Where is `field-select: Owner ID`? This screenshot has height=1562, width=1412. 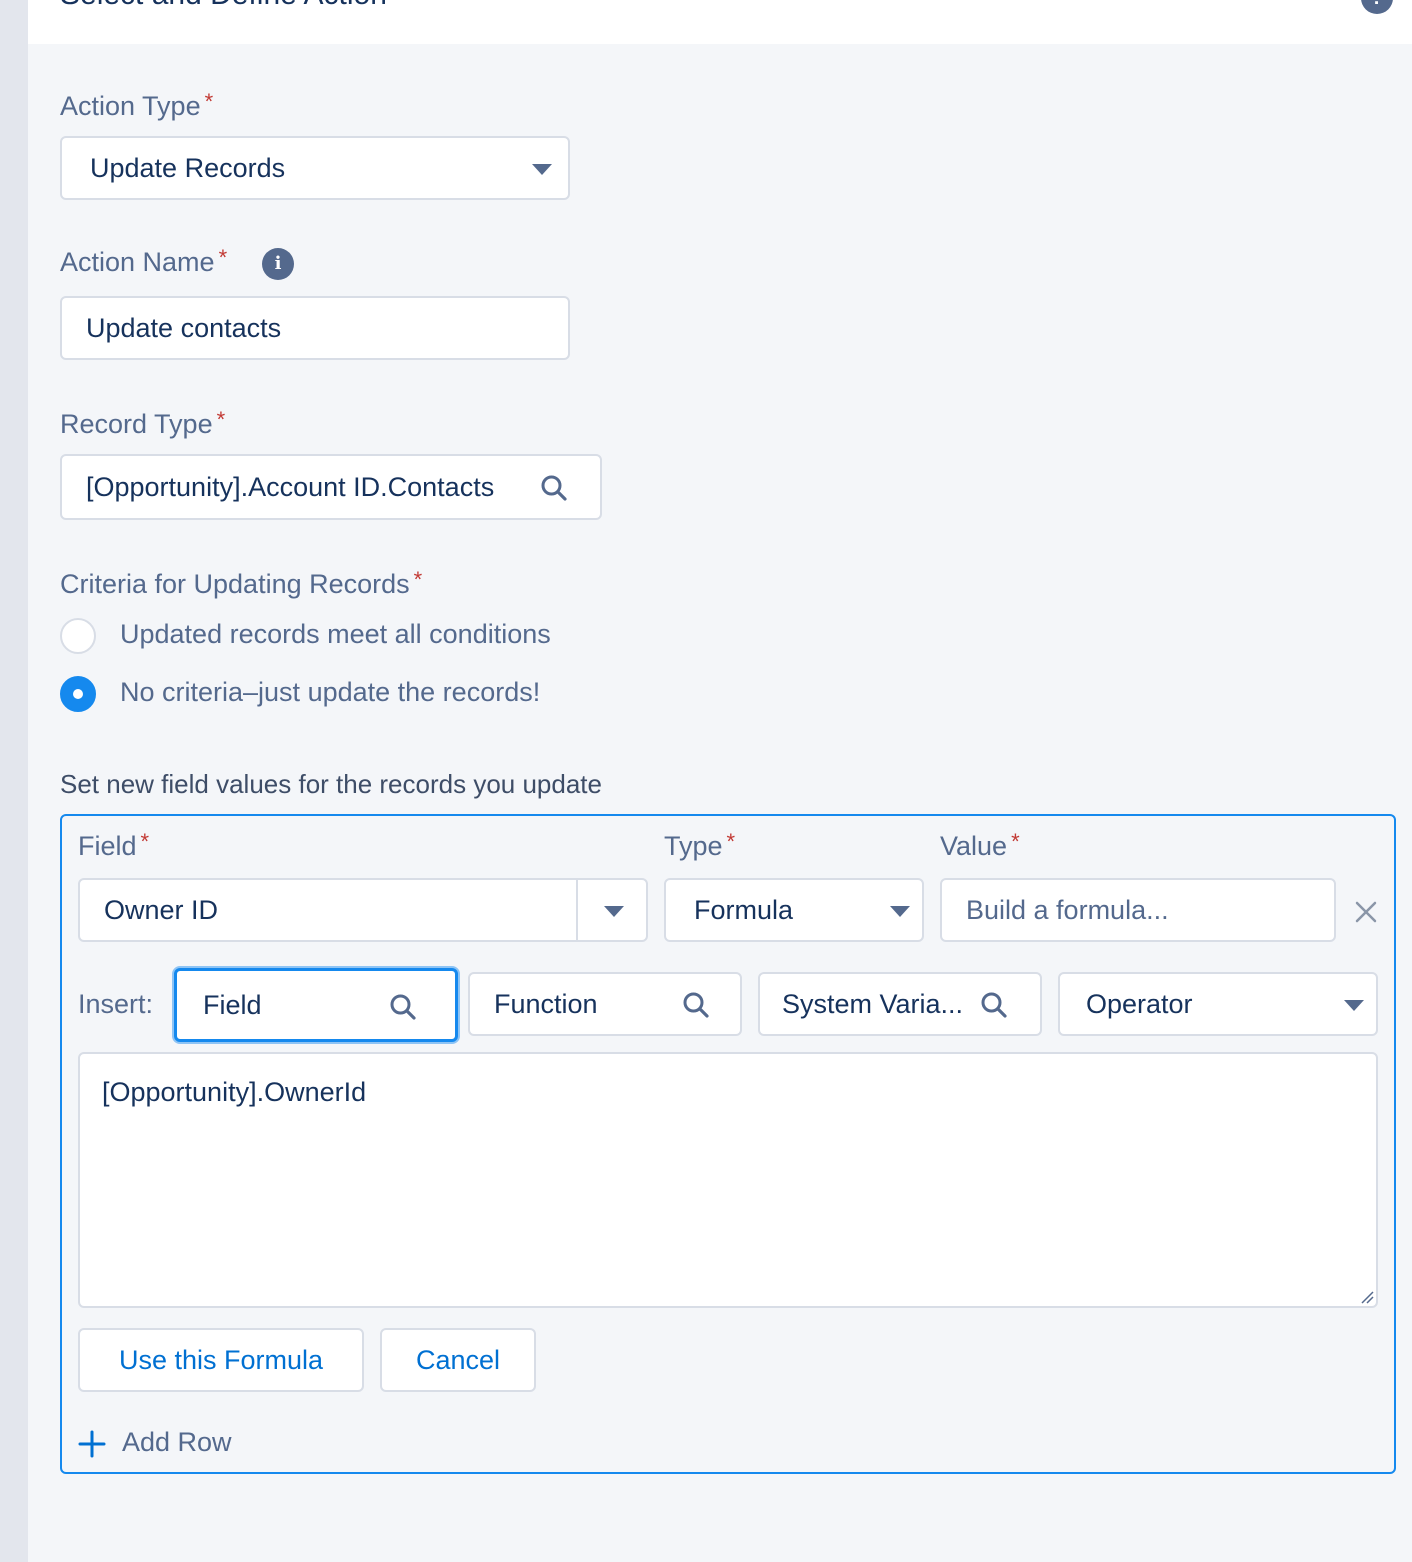
field-select: Owner ID is located at coordinates (363, 910).